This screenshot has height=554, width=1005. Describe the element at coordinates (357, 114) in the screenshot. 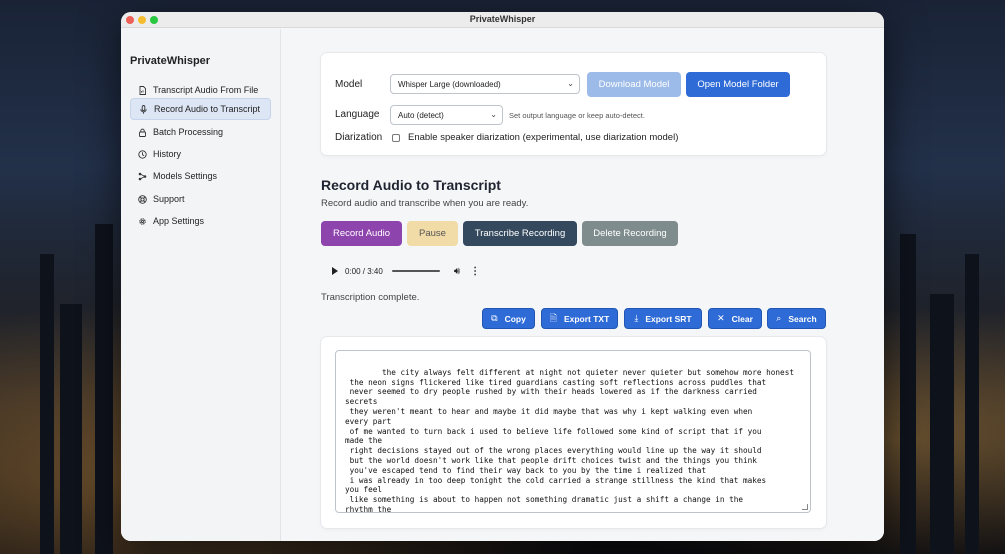

I see `language-label: Language` at that location.